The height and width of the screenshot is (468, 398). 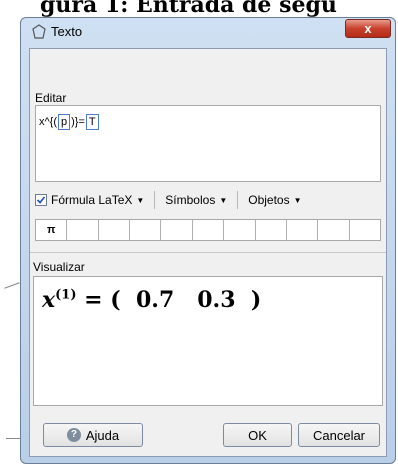 What do you see at coordinates (102, 435) in the screenshot?
I see `help-label: Ajuda` at bounding box center [102, 435].